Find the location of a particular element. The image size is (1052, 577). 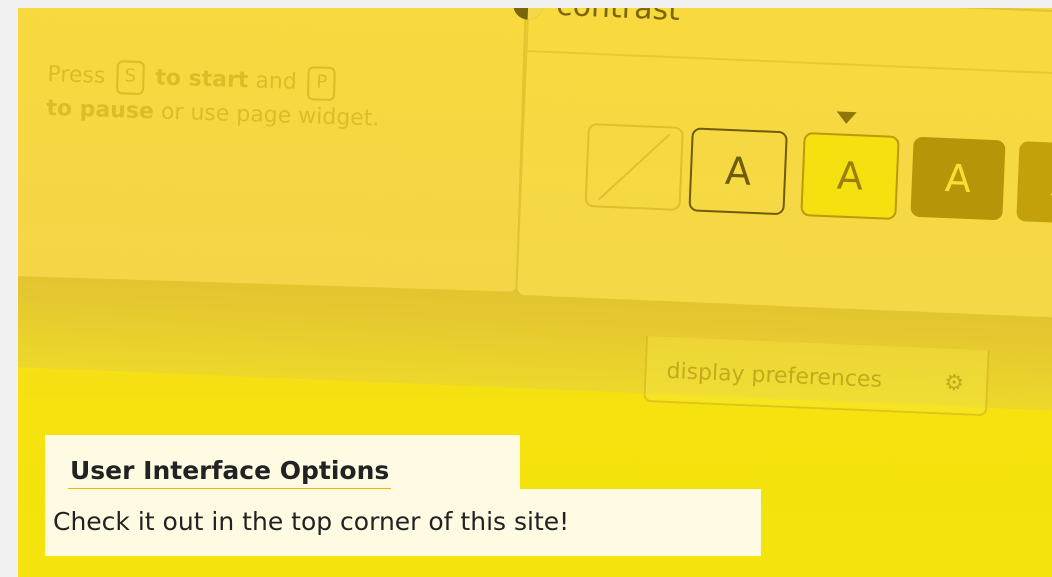

display-preferences-tab: display preferences ⚙ is located at coordinates (816, 376).